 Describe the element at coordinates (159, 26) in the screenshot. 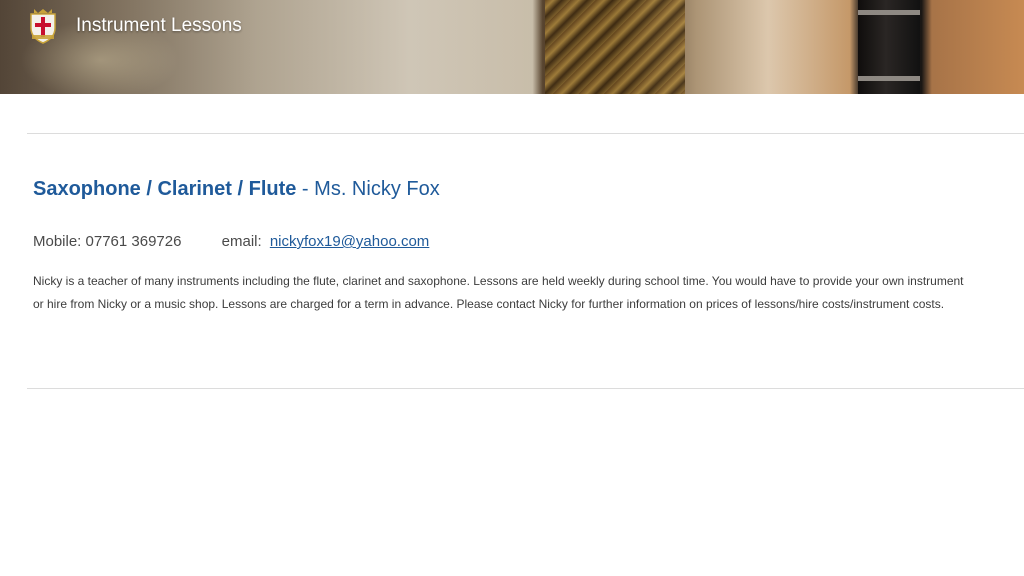

I see `site-title: Instrument Lessons` at that location.